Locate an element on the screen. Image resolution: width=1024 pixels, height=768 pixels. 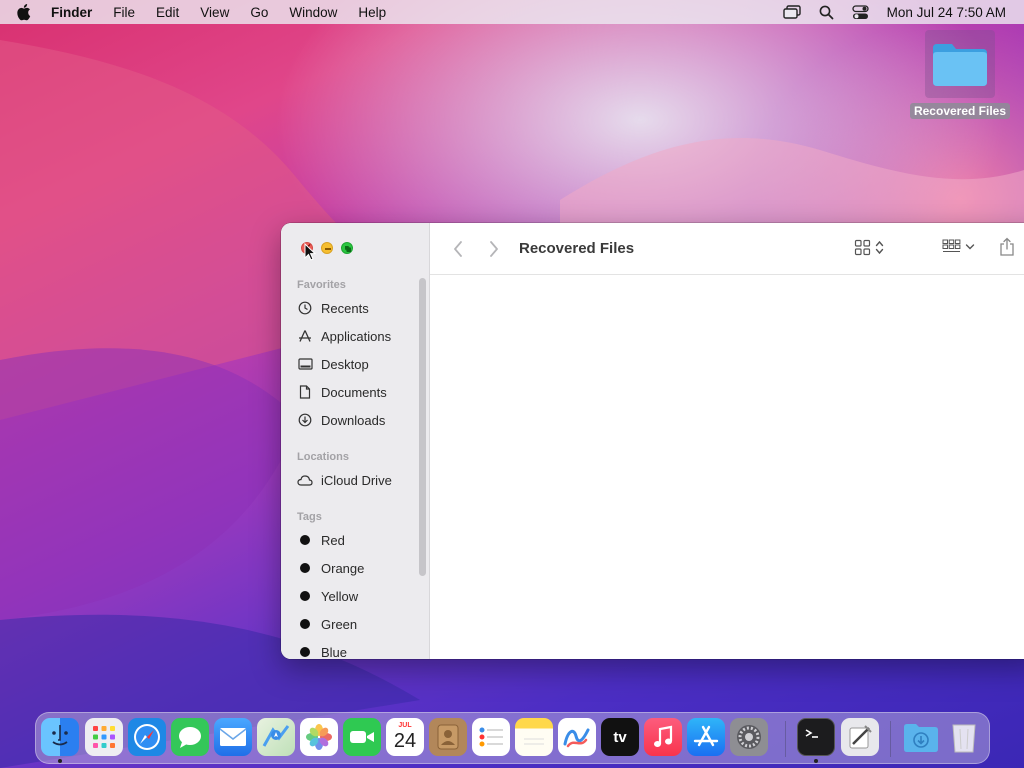
sidebar-tag-orange: Orange is located at coordinates (330, 568).